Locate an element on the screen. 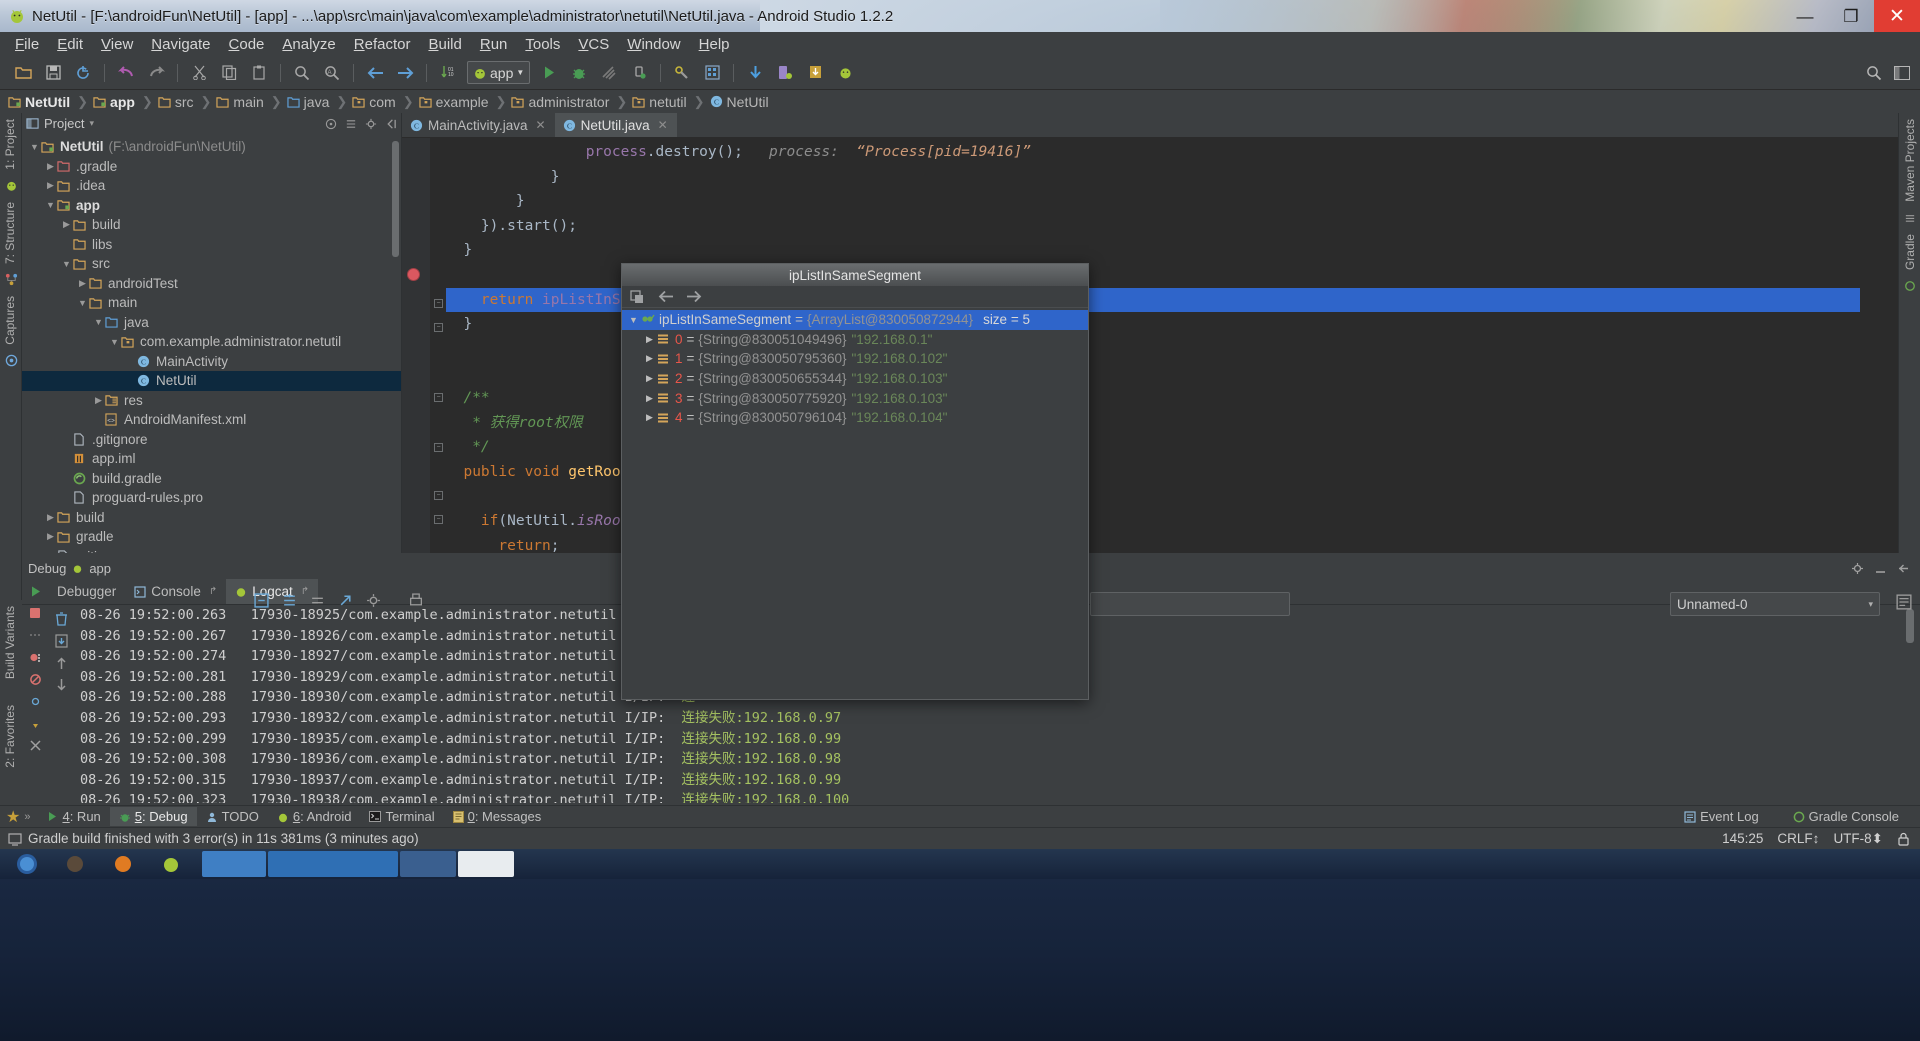 Image resolution: width=1920 pixels, height=1041 pixels. menu-item-refactor: Refactor is located at coordinates (382, 44).